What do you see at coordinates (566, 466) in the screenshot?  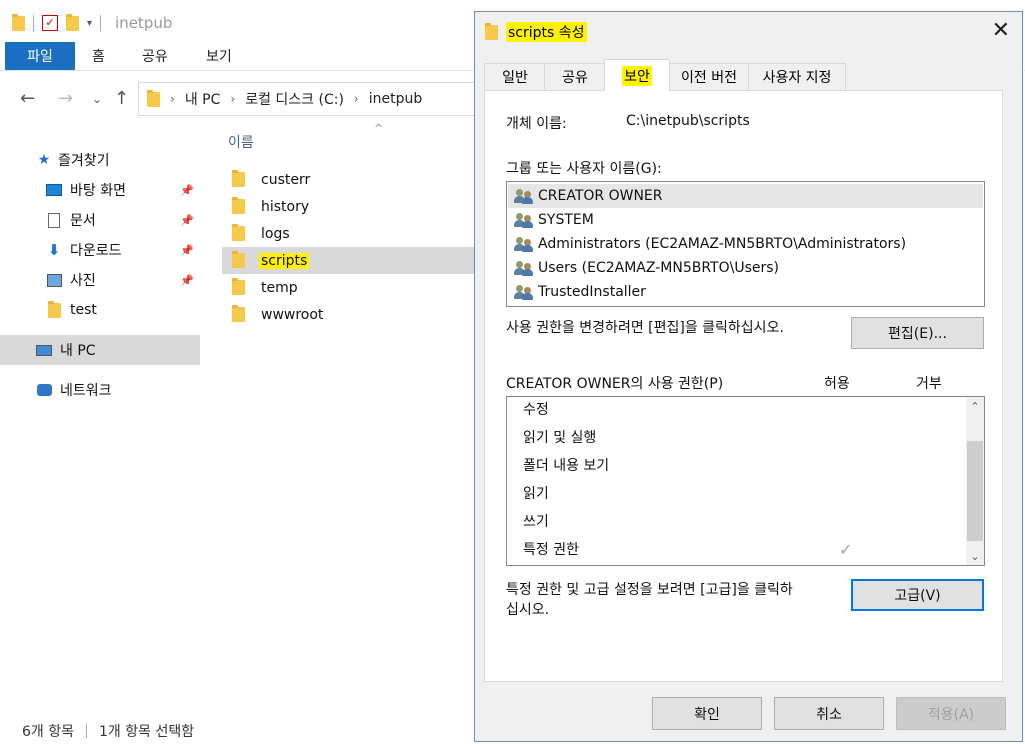 I see `permission-name: 폴더 내용 보기` at bounding box center [566, 466].